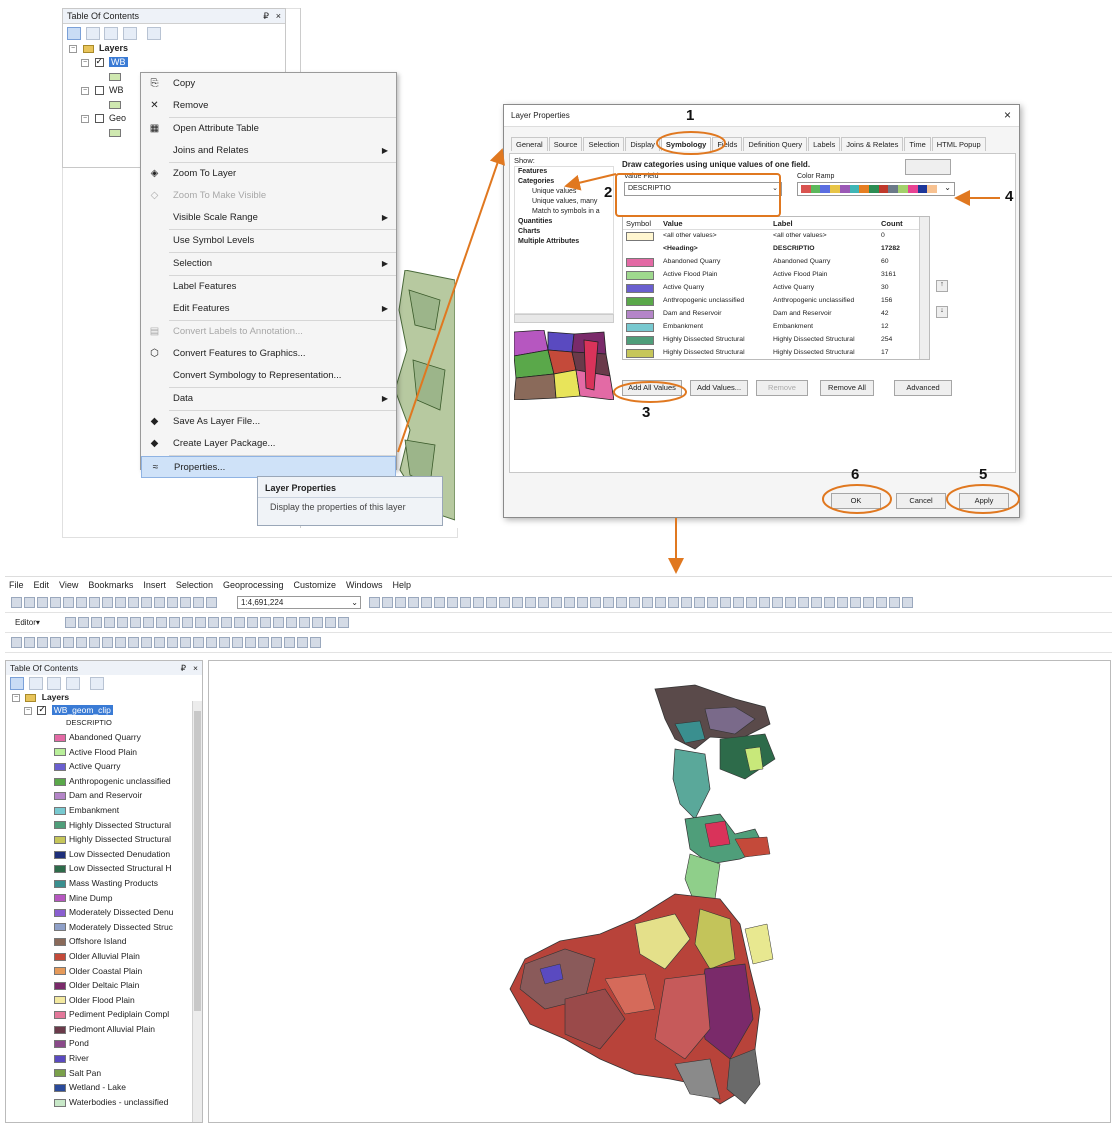 This screenshot has width=1113, height=1126. What do you see at coordinates (921, 501) in the screenshot?
I see `cancel-button: Cancel` at bounding box center [921, 501].